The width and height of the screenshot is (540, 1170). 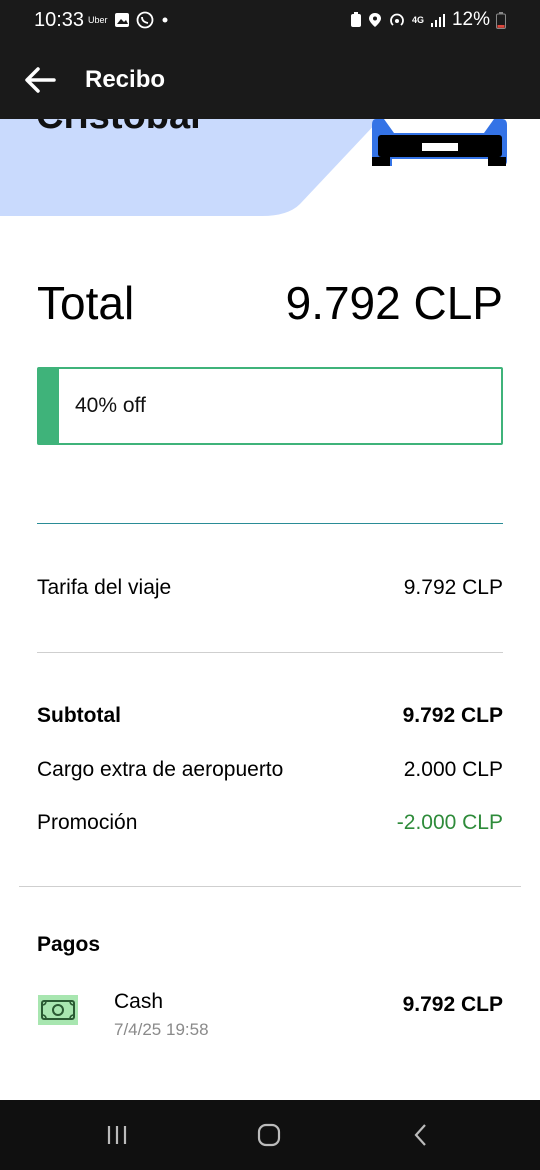 I want to click on back-button, so click(x=40, y=80).